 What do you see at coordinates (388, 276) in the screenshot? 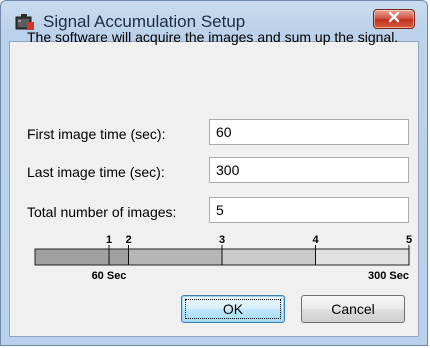
I see `scale-end-label: 300 Sec` at bounding box center [388, 276].